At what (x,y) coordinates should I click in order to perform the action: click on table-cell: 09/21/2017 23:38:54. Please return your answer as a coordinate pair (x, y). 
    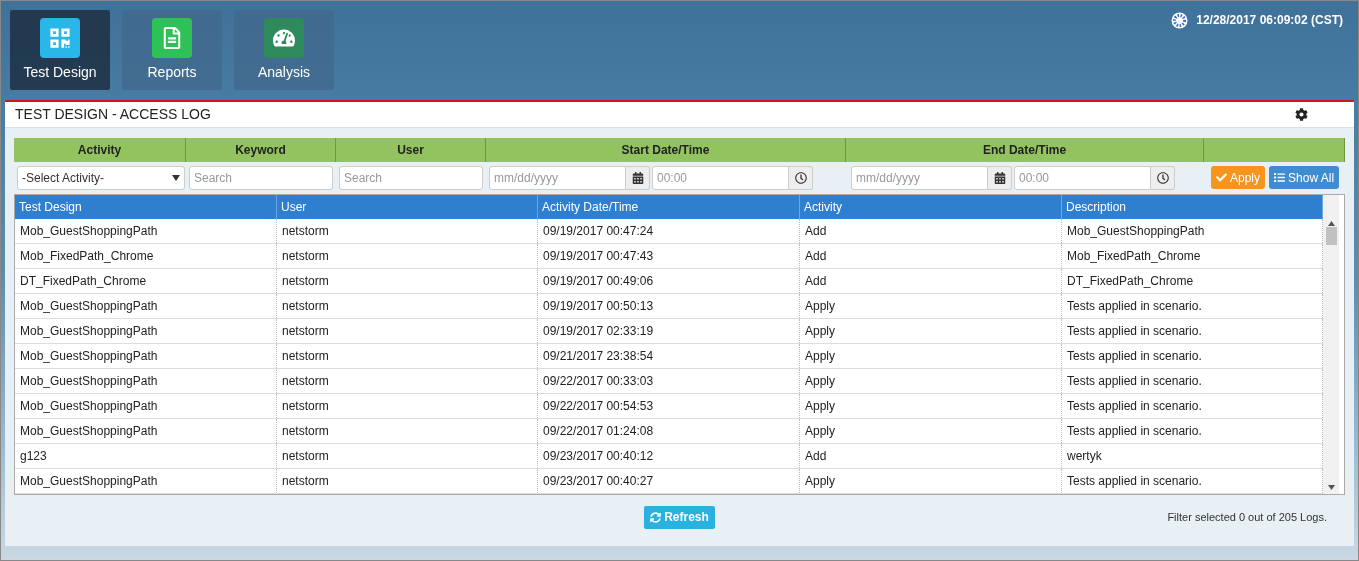
    Looking at the image, I should click on (669, 356).